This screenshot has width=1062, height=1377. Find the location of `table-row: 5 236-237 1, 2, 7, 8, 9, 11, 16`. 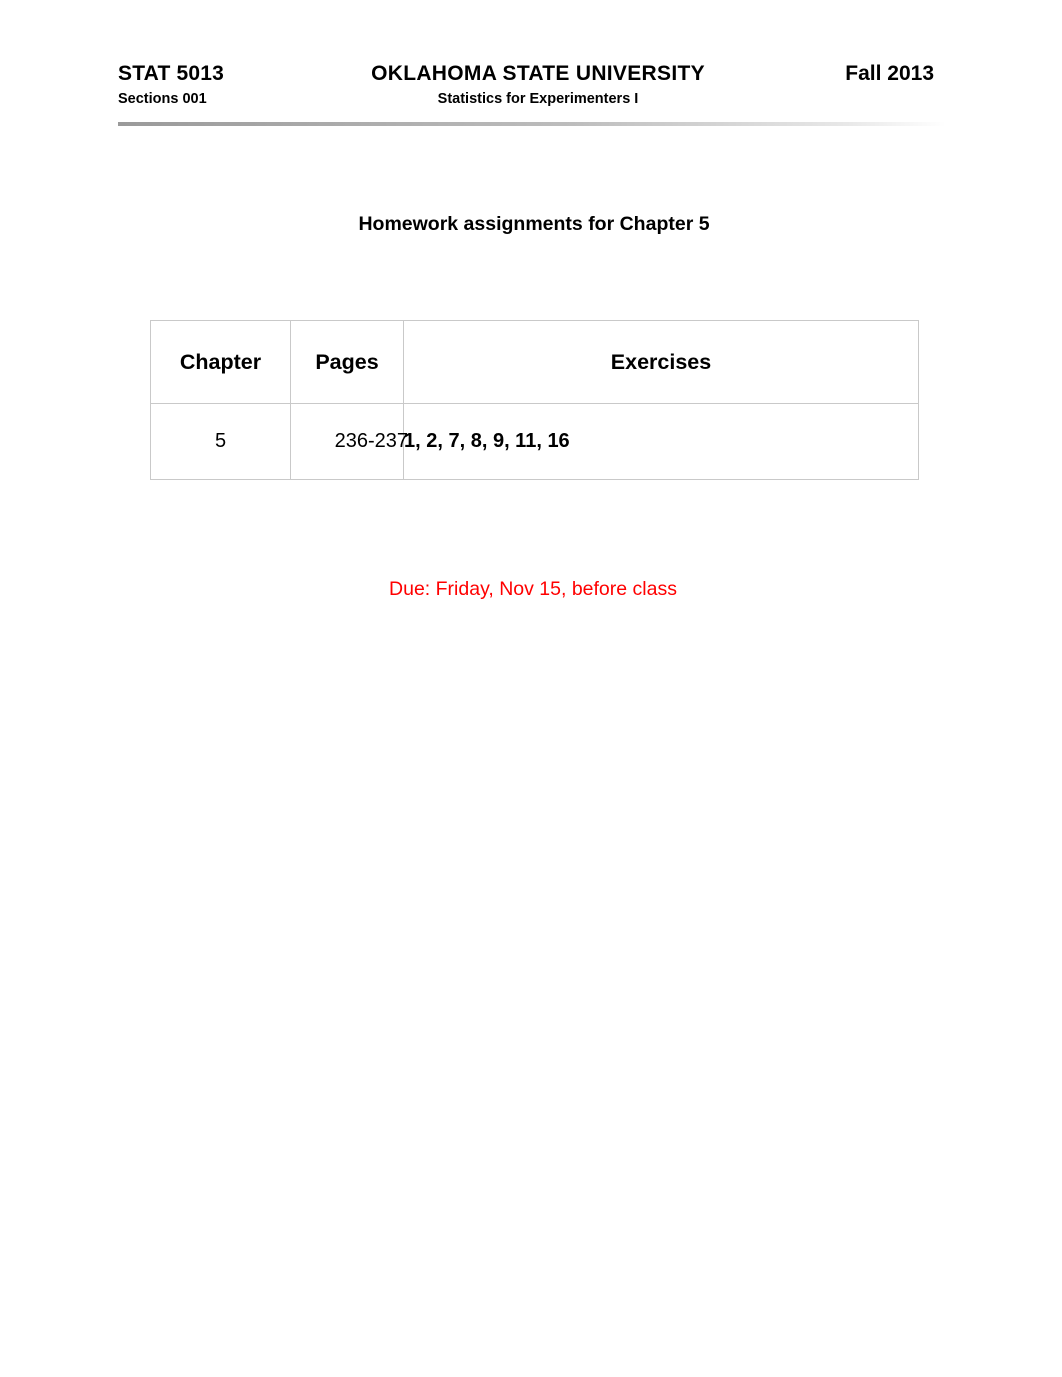

table-row: 5 236-237 1, 2, 7, 8, 9, 11, 16 is located at coordinates (534, 441).